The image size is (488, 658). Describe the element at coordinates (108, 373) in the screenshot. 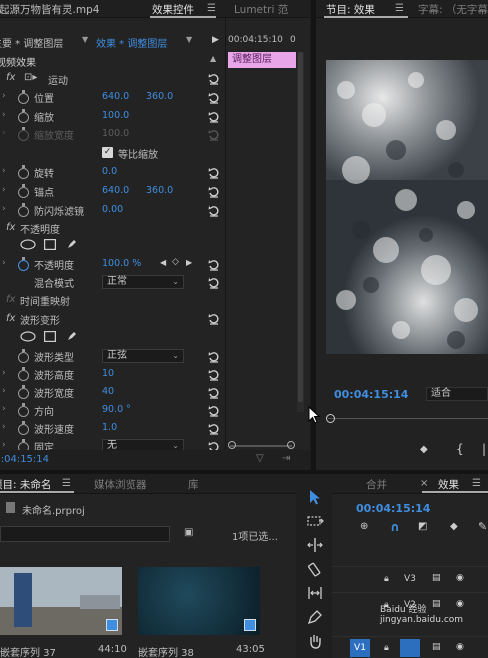

I see `wave-height-value: 10` at that location.